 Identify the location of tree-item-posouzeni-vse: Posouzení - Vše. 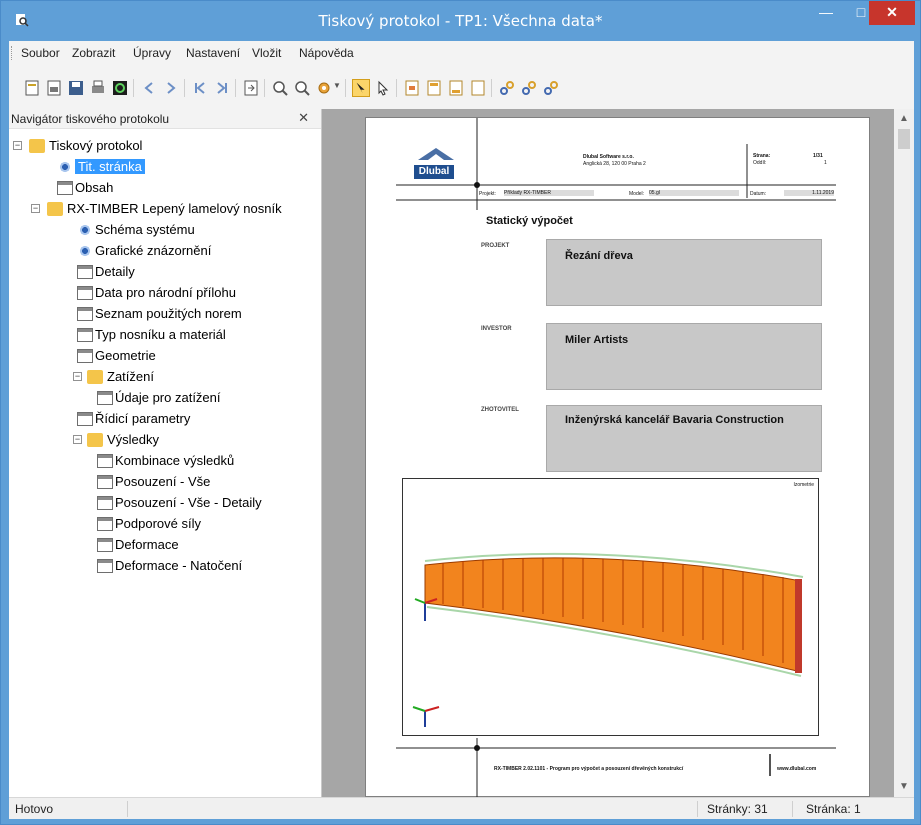
(191, 482).